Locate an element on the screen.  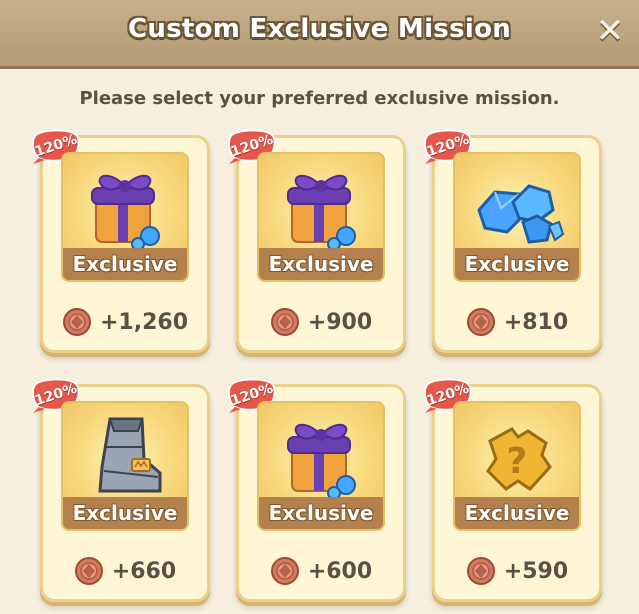
reward-row: +590 is located at coordinates (517, 571).